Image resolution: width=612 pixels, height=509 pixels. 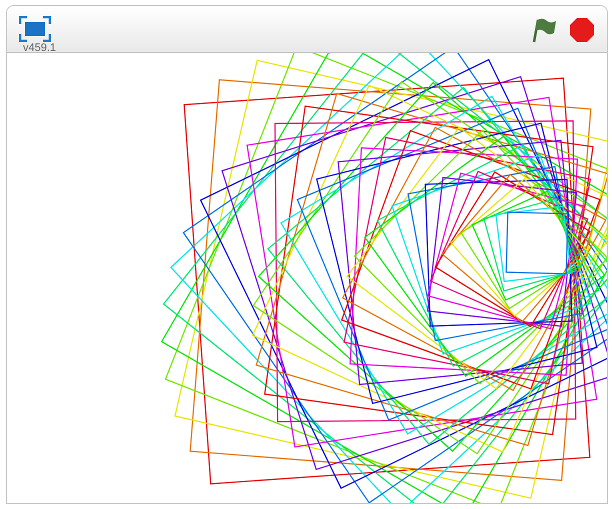 I want to click on version-label: v459.1, so click(x=39, y=48).